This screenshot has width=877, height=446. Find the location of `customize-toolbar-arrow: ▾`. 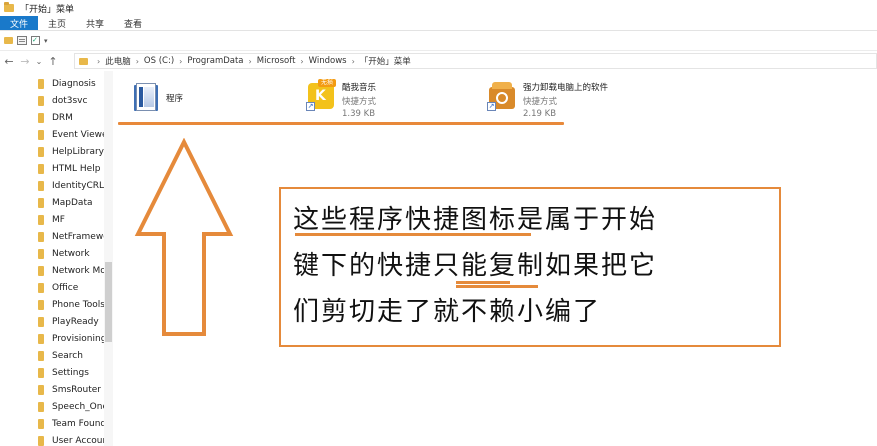

customize-toolbar-arrow: ▾ is located at coordinates (46, 41).